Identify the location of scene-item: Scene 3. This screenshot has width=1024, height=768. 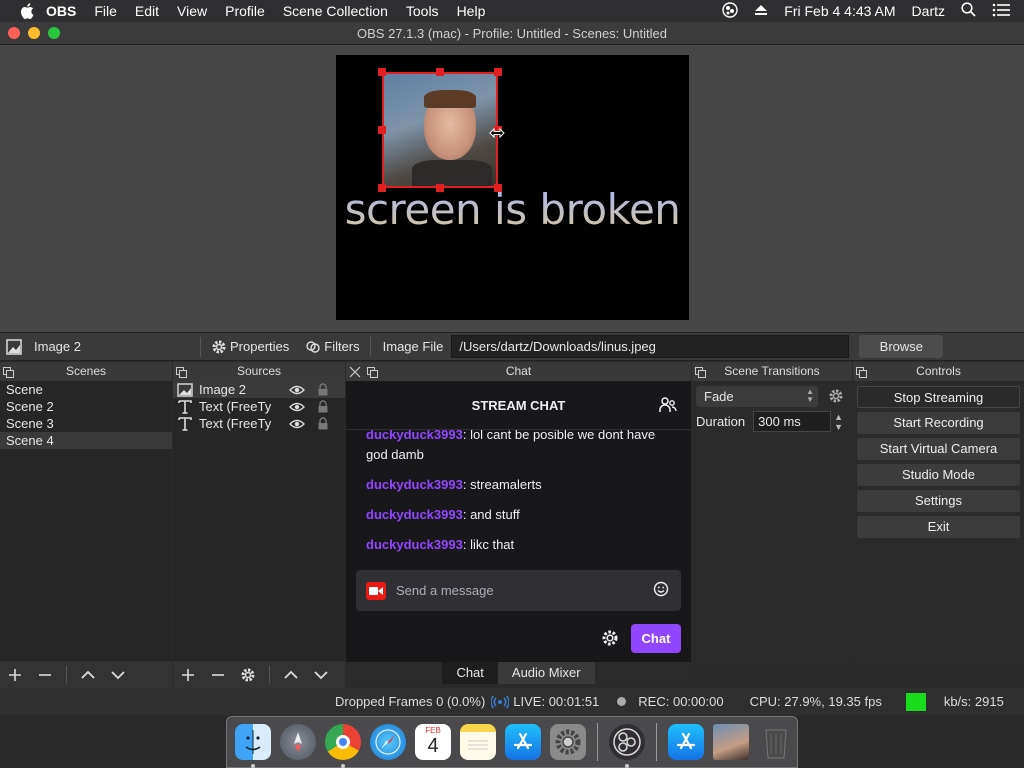
(86, 423).